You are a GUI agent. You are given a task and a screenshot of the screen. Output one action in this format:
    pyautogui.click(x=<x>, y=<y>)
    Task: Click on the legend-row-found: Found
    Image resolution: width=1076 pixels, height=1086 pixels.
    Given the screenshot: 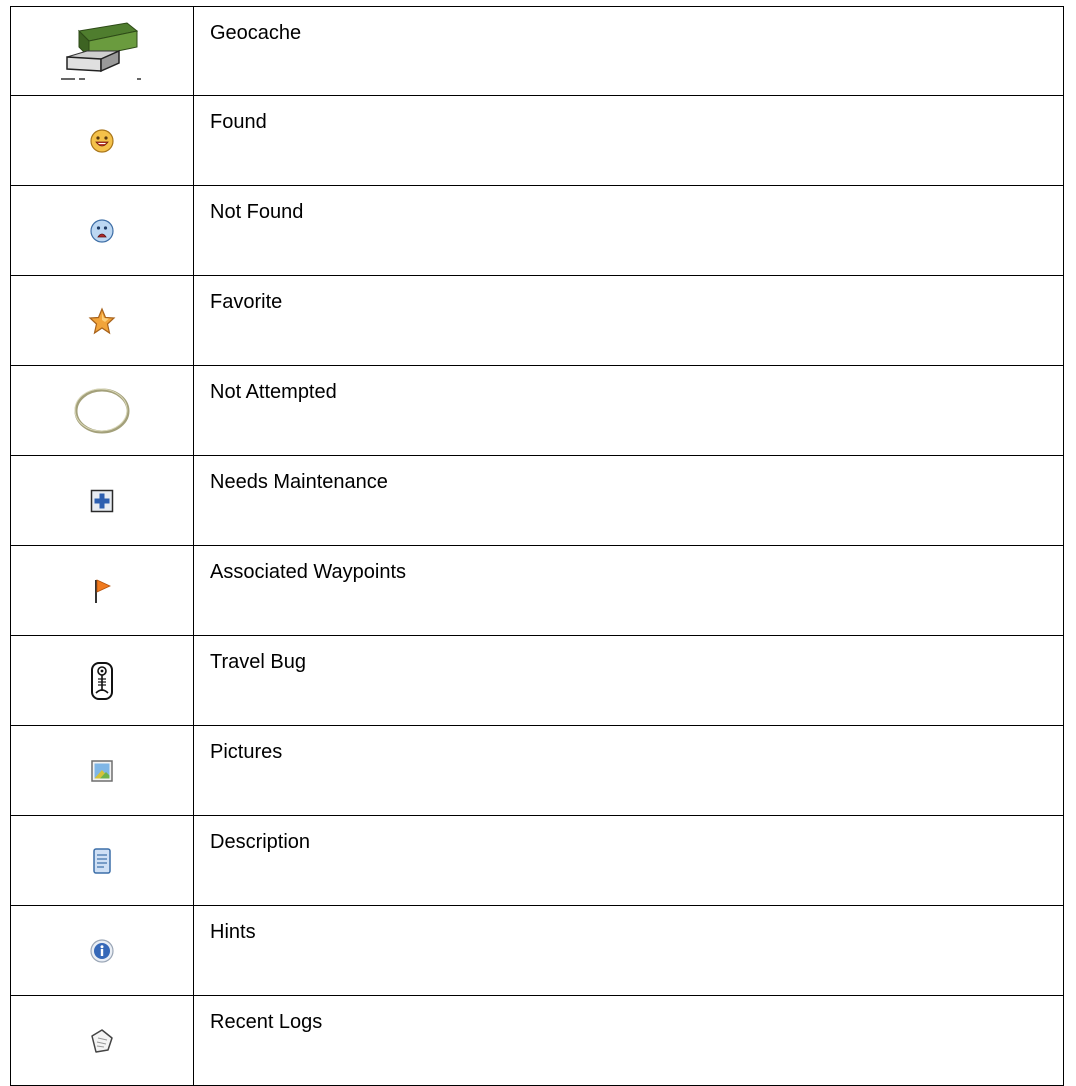 What is the action you would take?
    pyautogui.click(x=537, y=140)
    